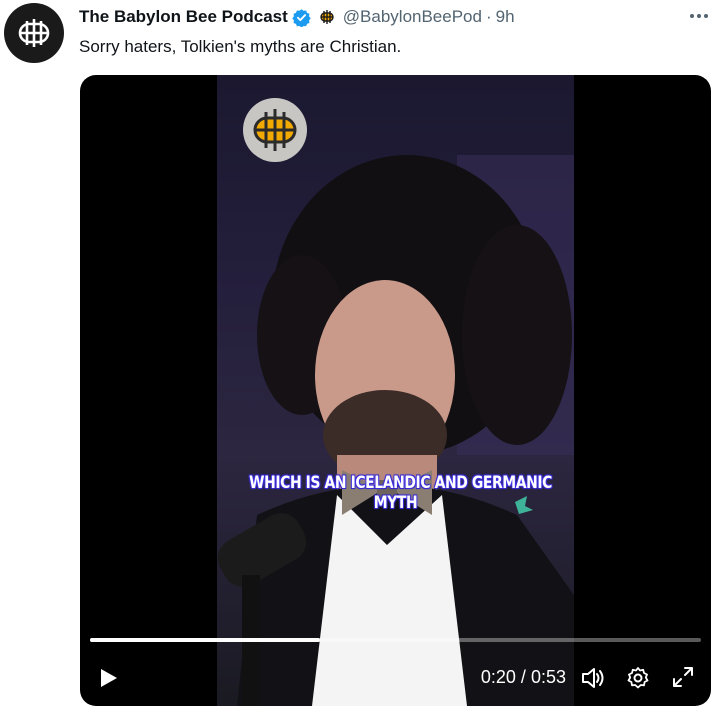 Image resolution: width=722 pixels, height=718 pixels. I want to click on video-progress-fill, so click(205, 640).